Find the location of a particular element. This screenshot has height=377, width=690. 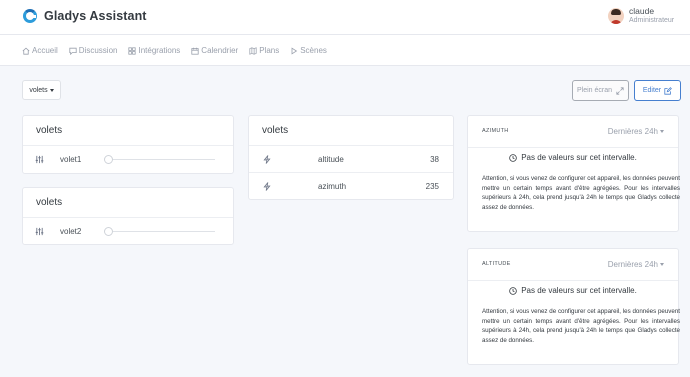

device-card-volets-1: volets volet1 is located at coordinates (128, 144).